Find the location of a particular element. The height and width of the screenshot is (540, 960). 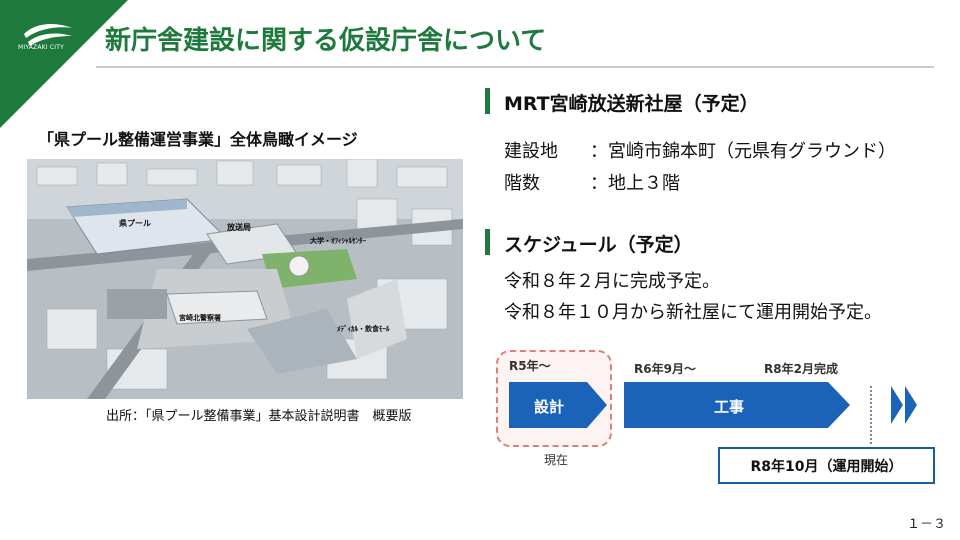

detail-label: 階数 is located at coordinates (522, 183).